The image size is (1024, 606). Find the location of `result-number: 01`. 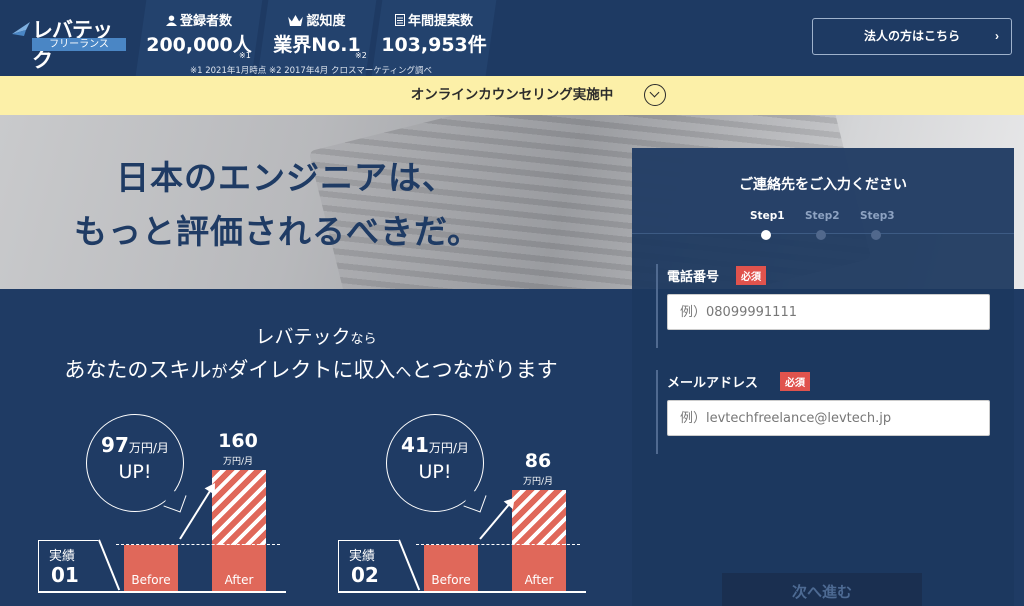

result-number: 01 is located at coordinates (65, 575).